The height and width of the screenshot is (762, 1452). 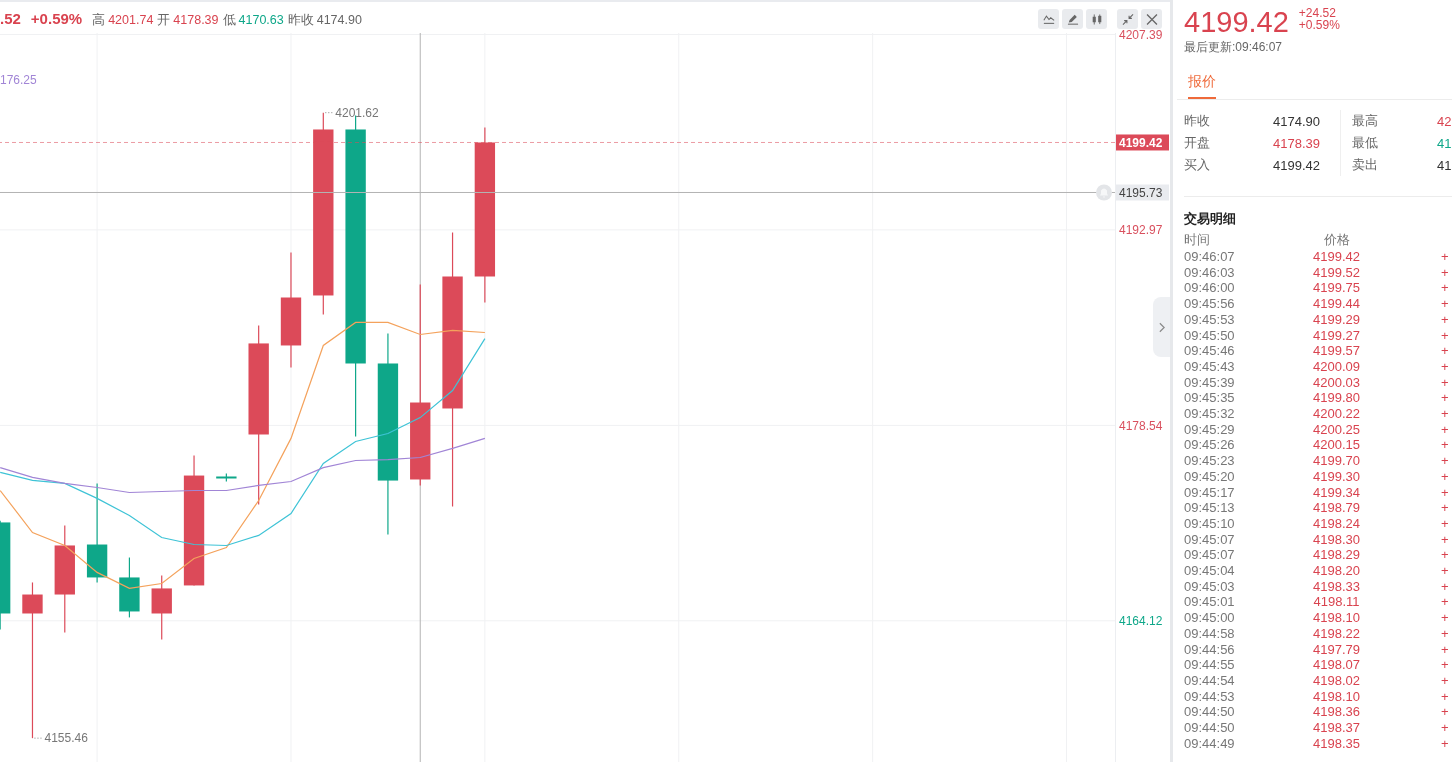 What do you see at coordinates (226, 477) in the screenshot?
I see `candle` at bounding box center [226, 477].